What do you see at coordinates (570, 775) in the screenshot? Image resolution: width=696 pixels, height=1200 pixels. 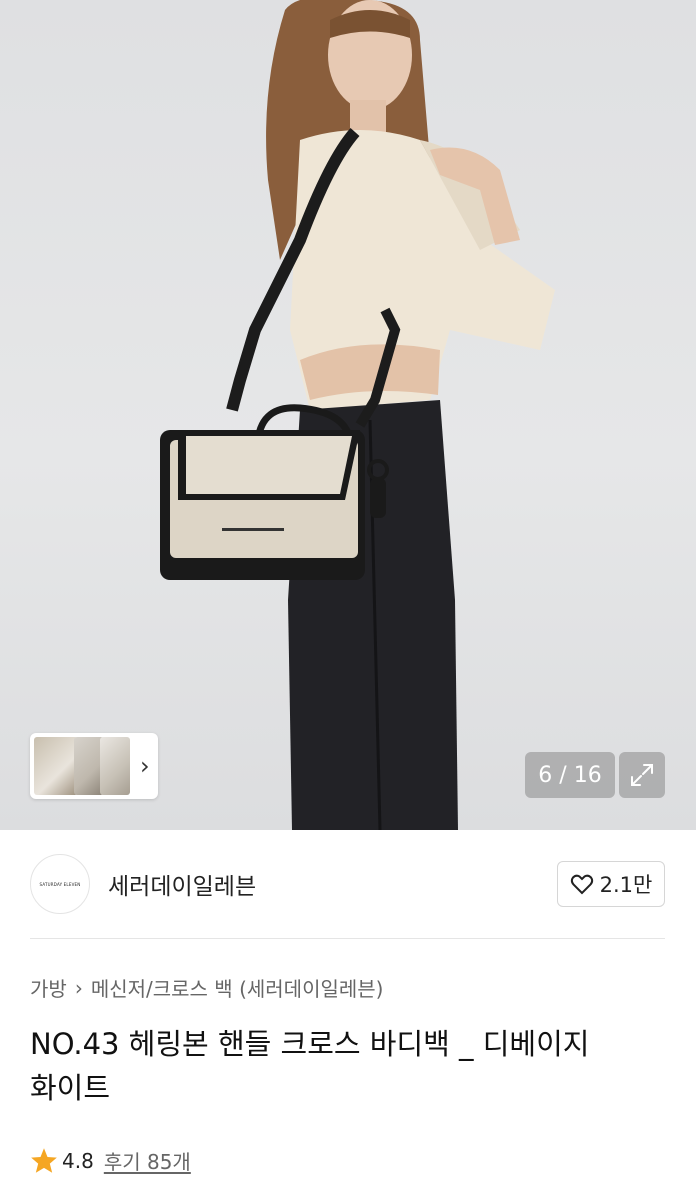 I see `image-counter: 6 / 16` at bounding box center [570, 775].